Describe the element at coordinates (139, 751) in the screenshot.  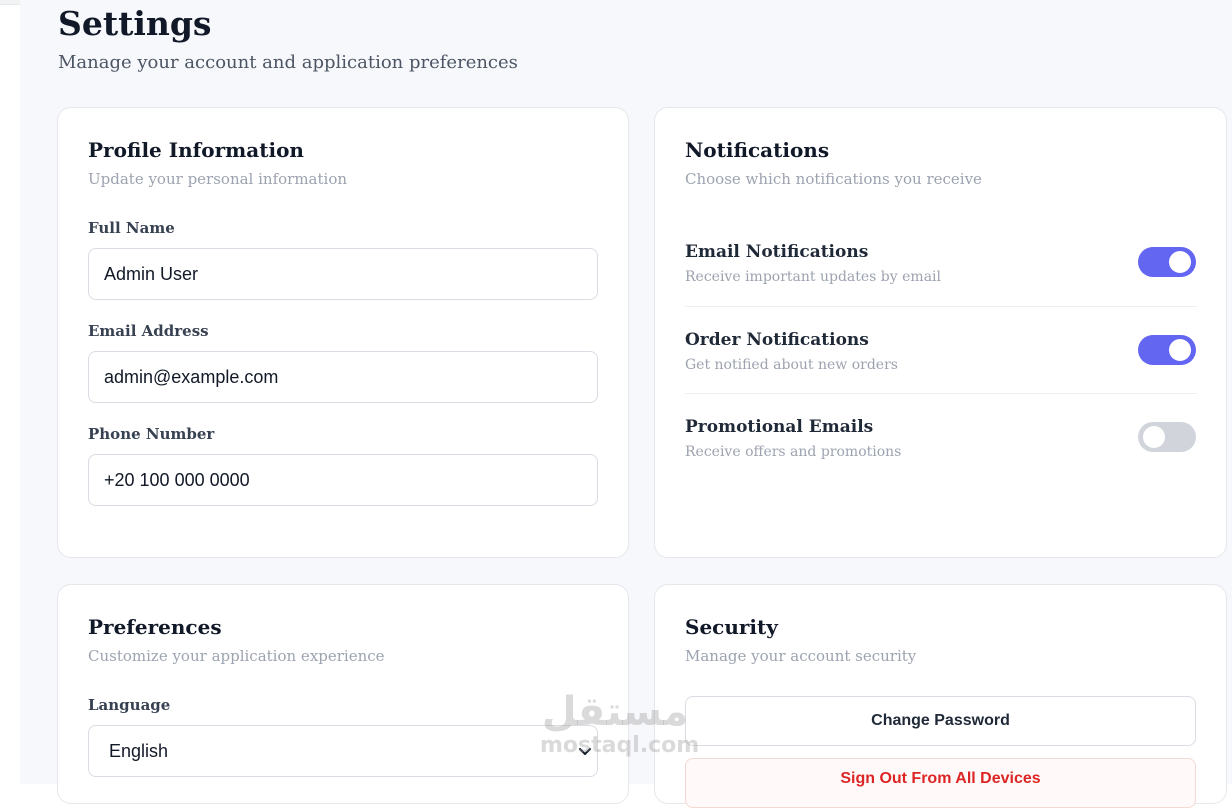
I see `language-selected-value: English` at that location.